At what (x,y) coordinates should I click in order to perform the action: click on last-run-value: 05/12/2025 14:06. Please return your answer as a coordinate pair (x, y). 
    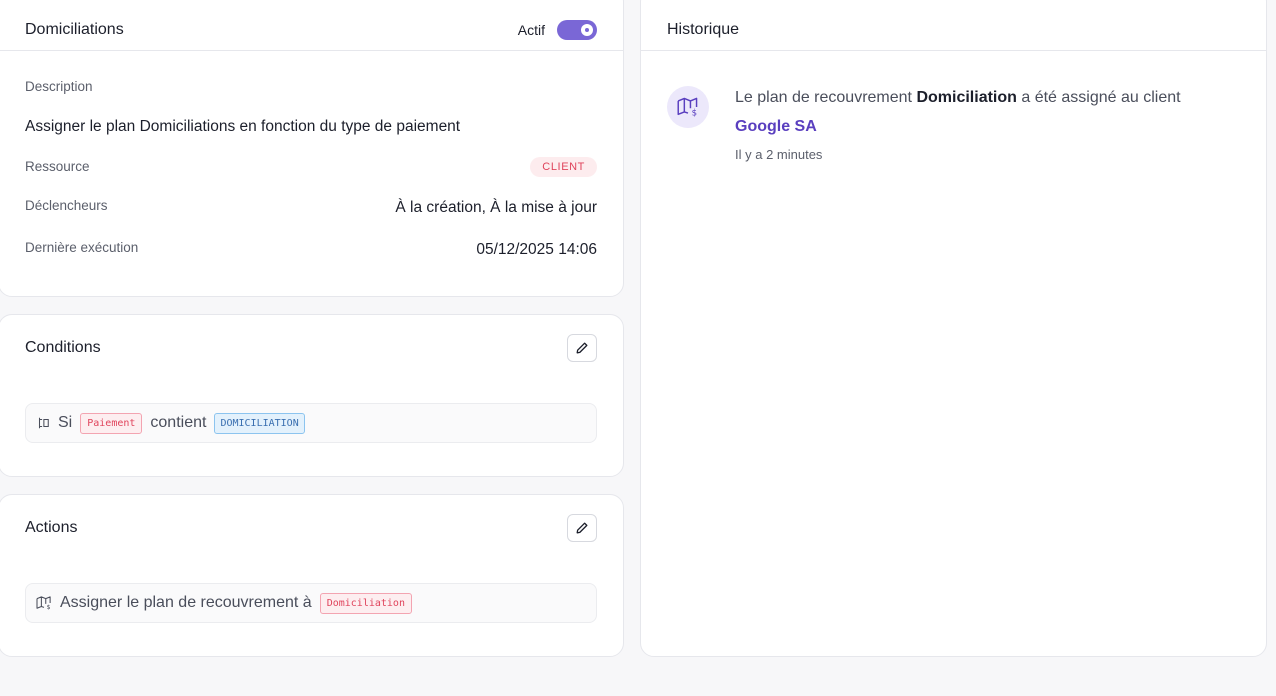
    Looking at the image, I should click on (536, 249).